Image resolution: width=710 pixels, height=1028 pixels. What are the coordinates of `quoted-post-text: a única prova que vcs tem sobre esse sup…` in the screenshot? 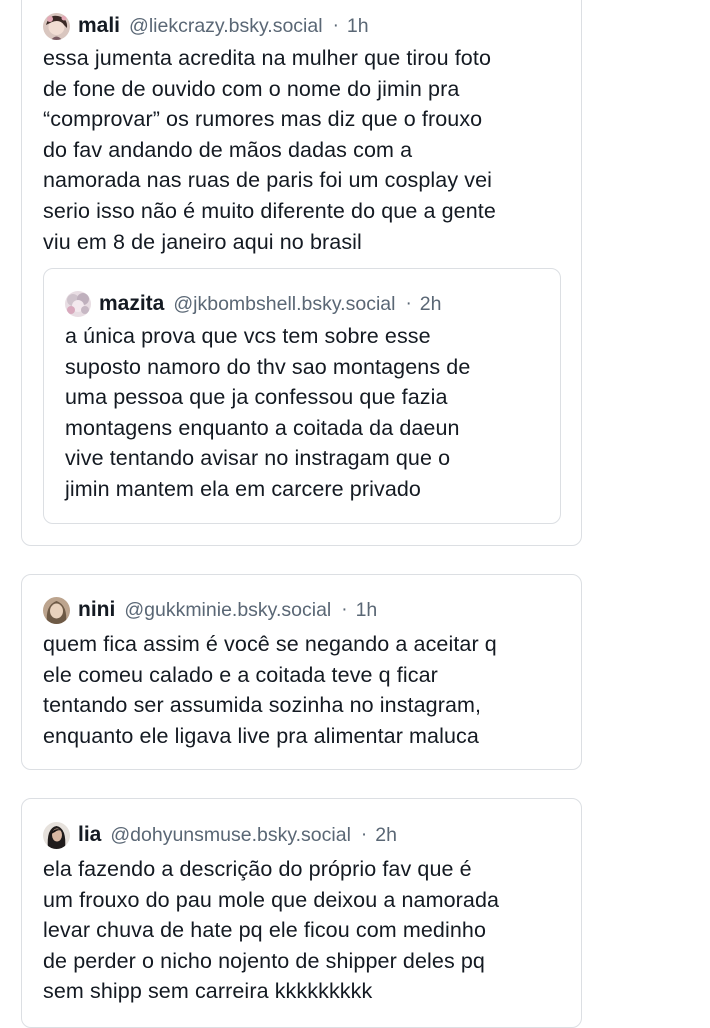 It's located at (268, 412).